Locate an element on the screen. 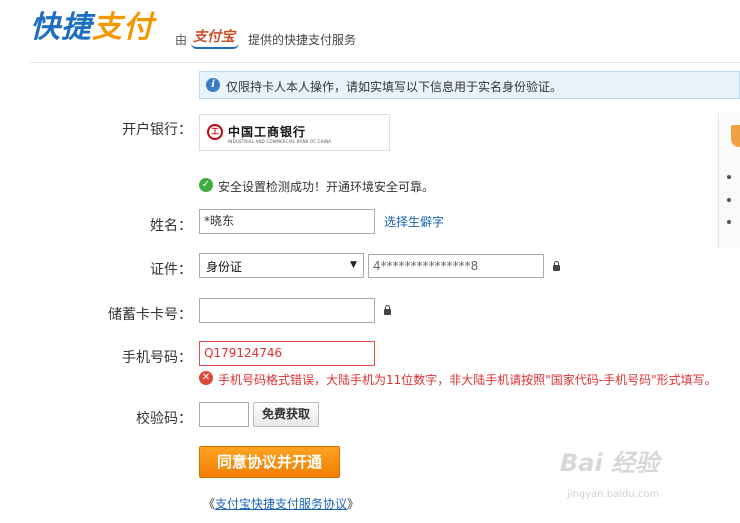 The width and height of the screenshot is (740, 523). check-icon: ✓ is located at coordinates (206, 185).